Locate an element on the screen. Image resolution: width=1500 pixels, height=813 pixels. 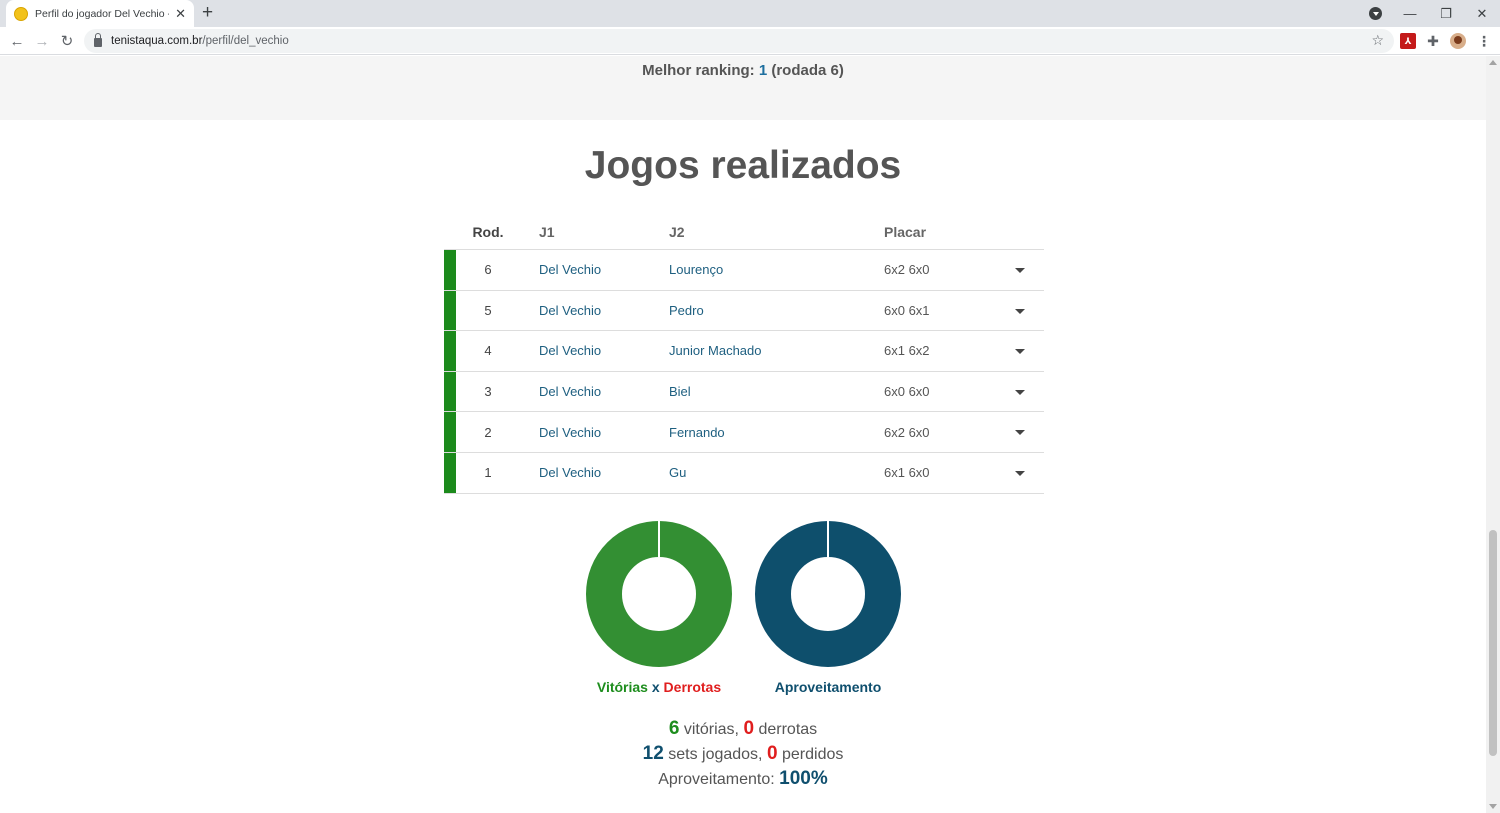
table-row: 6 Del Vechio Lourenço 6x2 6x0 is located at coordinates (744, 270).